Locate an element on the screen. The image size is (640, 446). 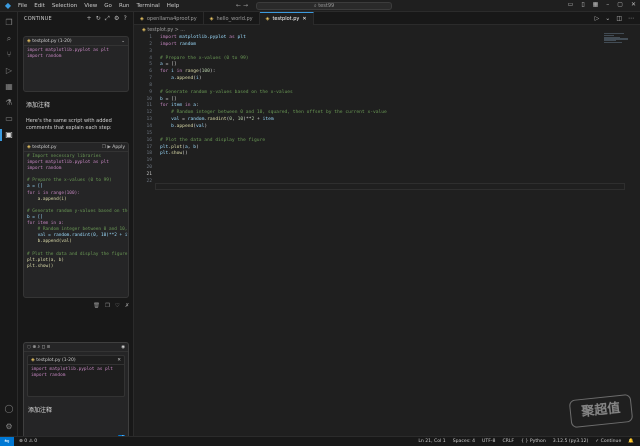
thumbs-up-icon: ♡ is located at coordinates (117, 306).